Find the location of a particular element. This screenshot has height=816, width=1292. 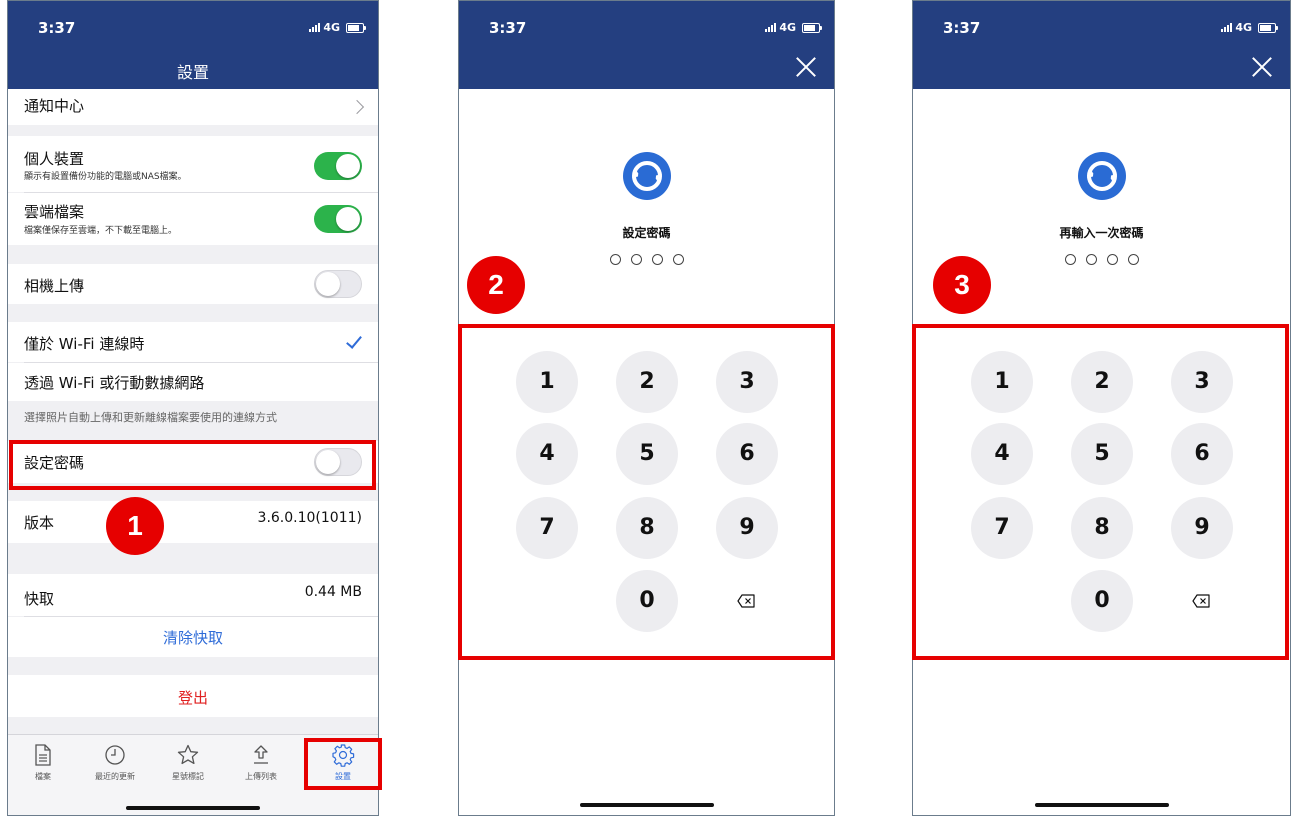

highlight-settings-tab is located at coordinates (343, 764).